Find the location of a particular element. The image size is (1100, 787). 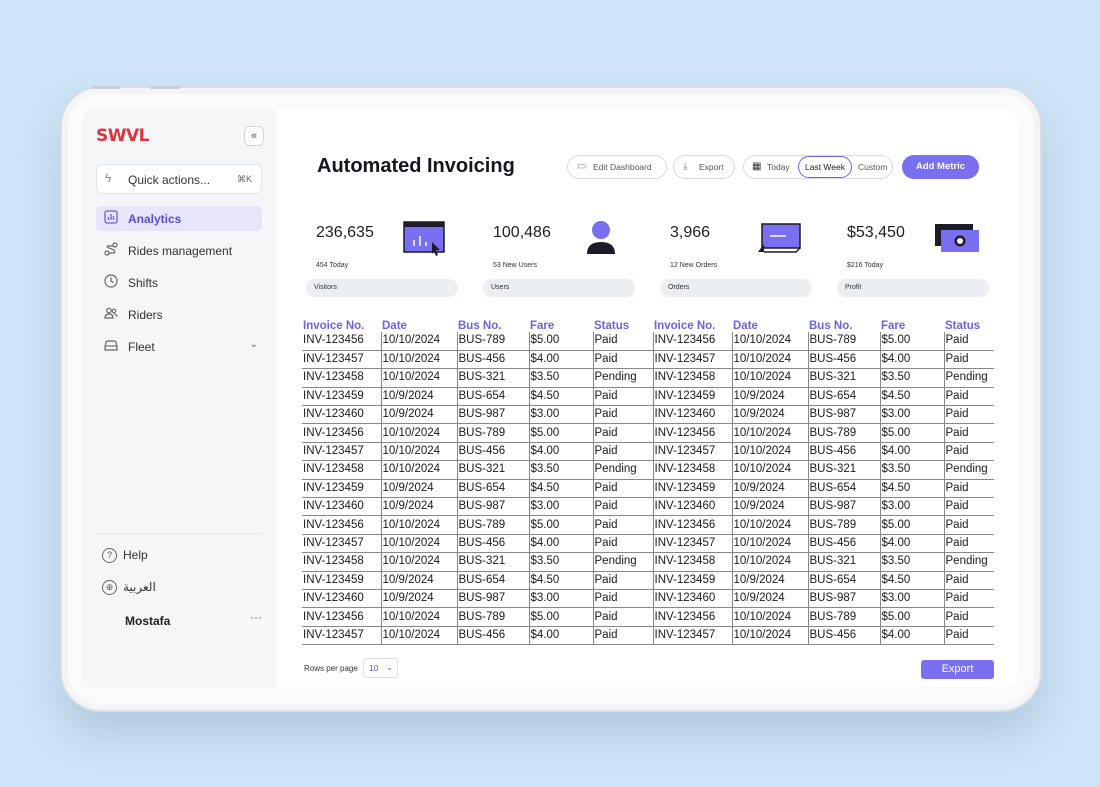

export-top-button: ⤓ Export is located at coordinates (704, 167).